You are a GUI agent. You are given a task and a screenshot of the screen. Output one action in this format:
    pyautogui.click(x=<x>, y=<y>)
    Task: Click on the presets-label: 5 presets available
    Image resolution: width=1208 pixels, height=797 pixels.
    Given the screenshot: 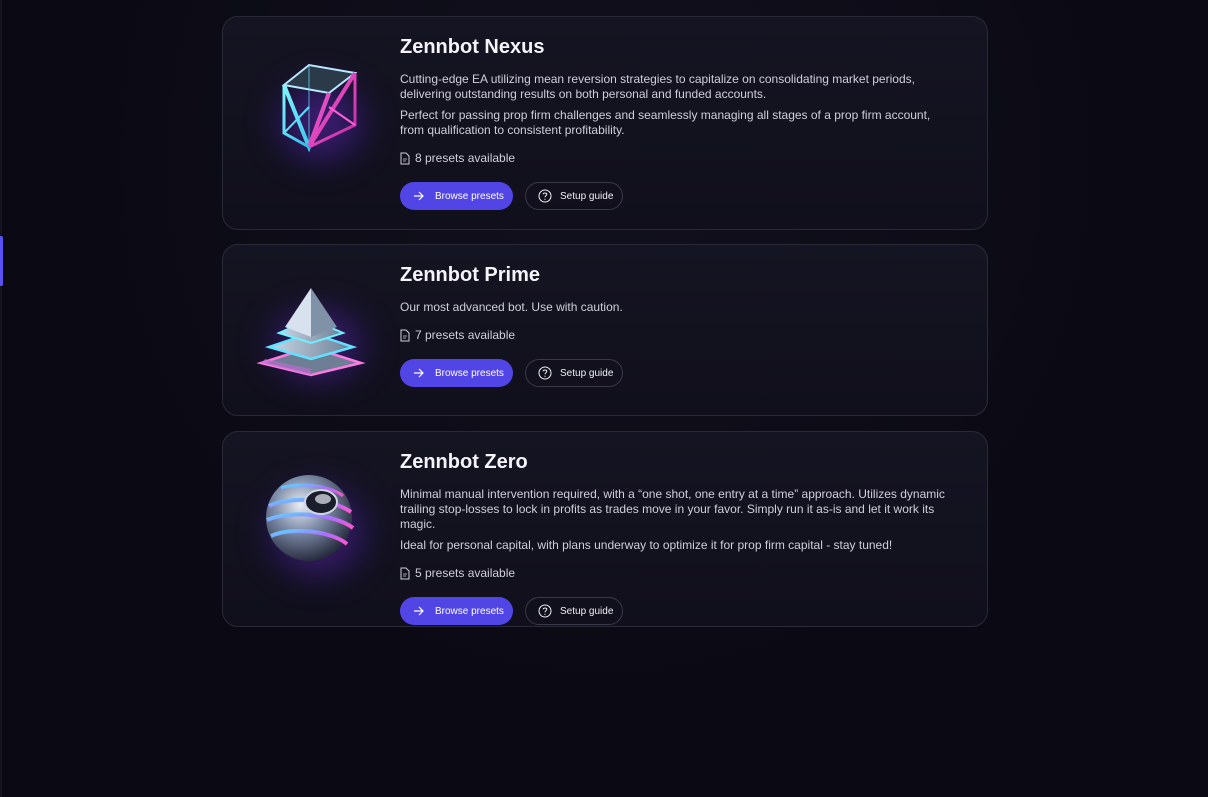 What is the action you would take?
    pyautogui.click(x=465, y=573)
    